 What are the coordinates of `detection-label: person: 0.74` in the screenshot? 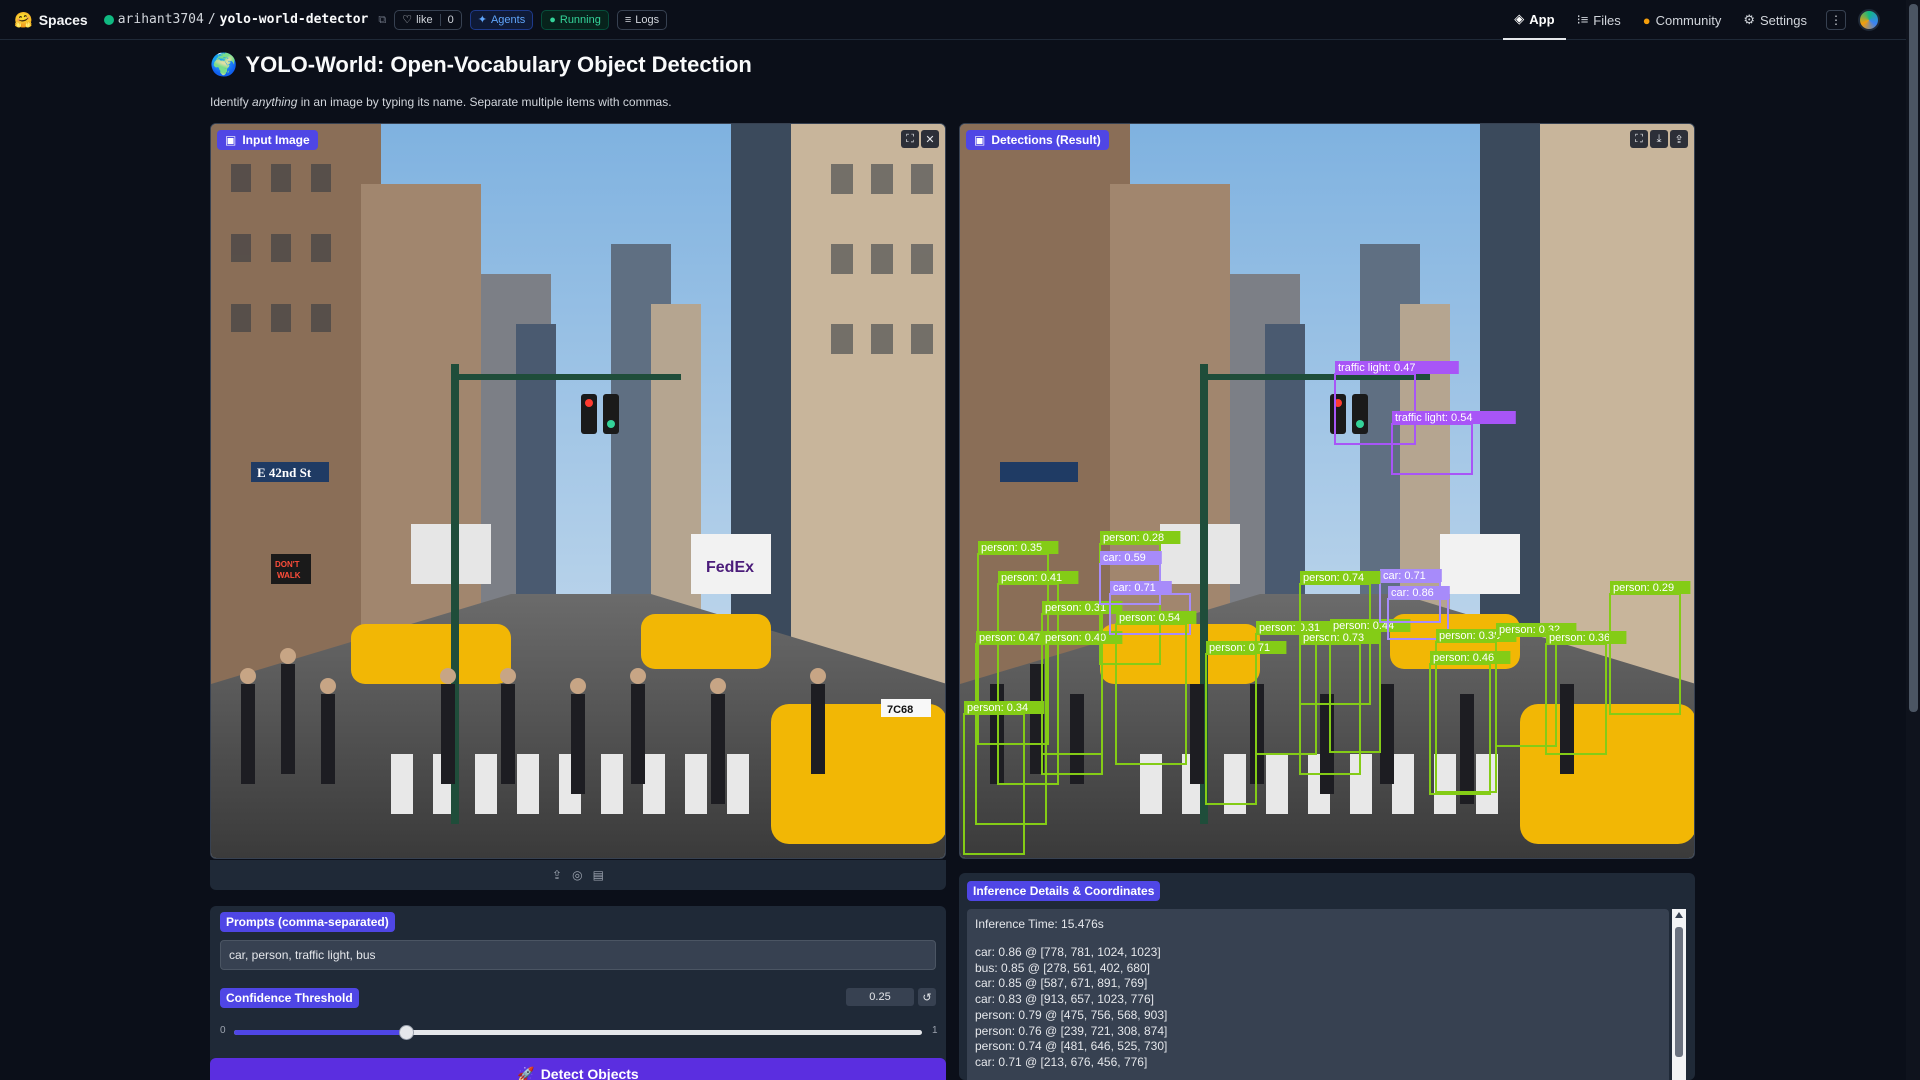 It's located at (1333, 578).